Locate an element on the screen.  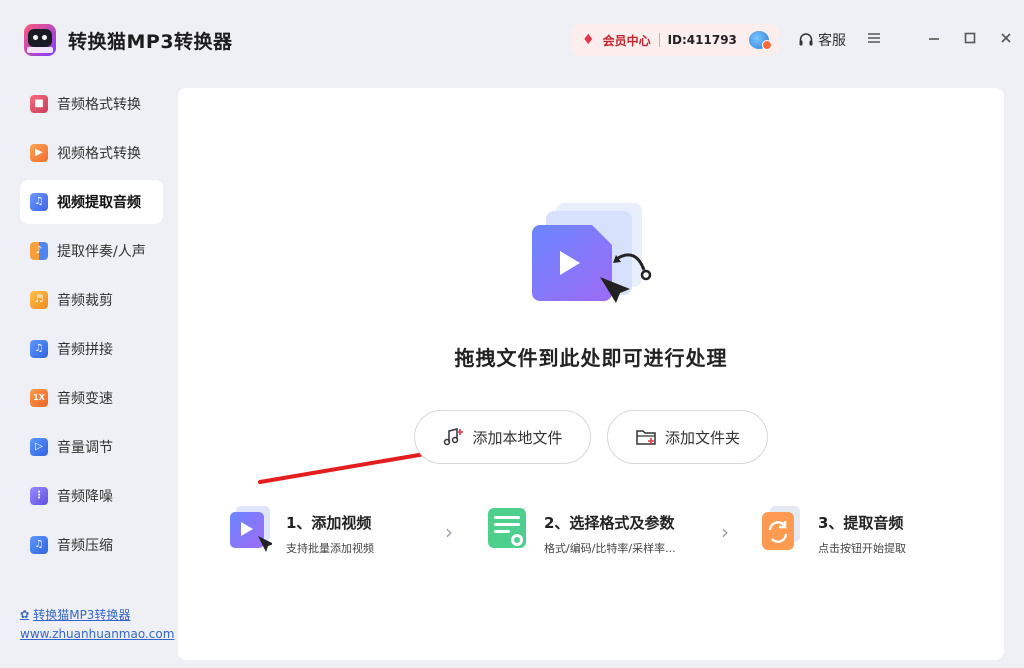
audio-cut-icon: ♬ is located at coordinates (39, 300).